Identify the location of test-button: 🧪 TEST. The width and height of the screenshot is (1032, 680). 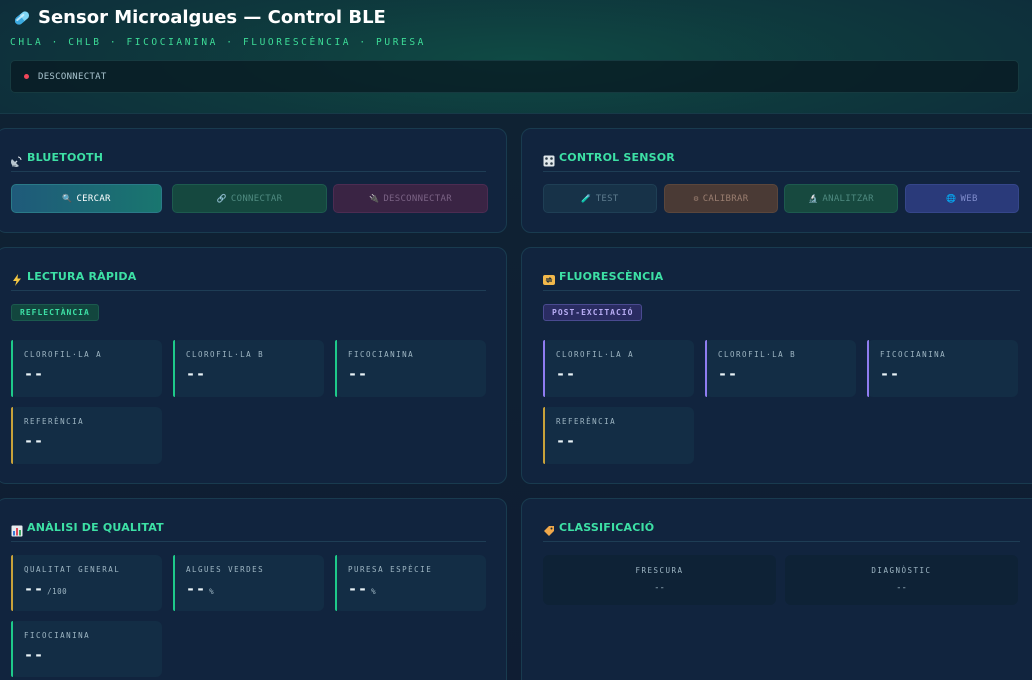
(600, 198).